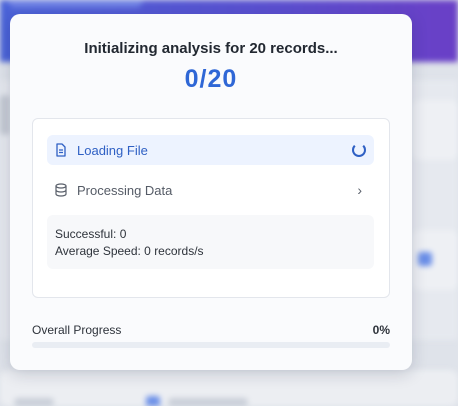  What do you see at coordinates (129, 251) in the screenshot?
I see `average-speed: Average Speed: 0 records/s` at bounding box center [129, 251].